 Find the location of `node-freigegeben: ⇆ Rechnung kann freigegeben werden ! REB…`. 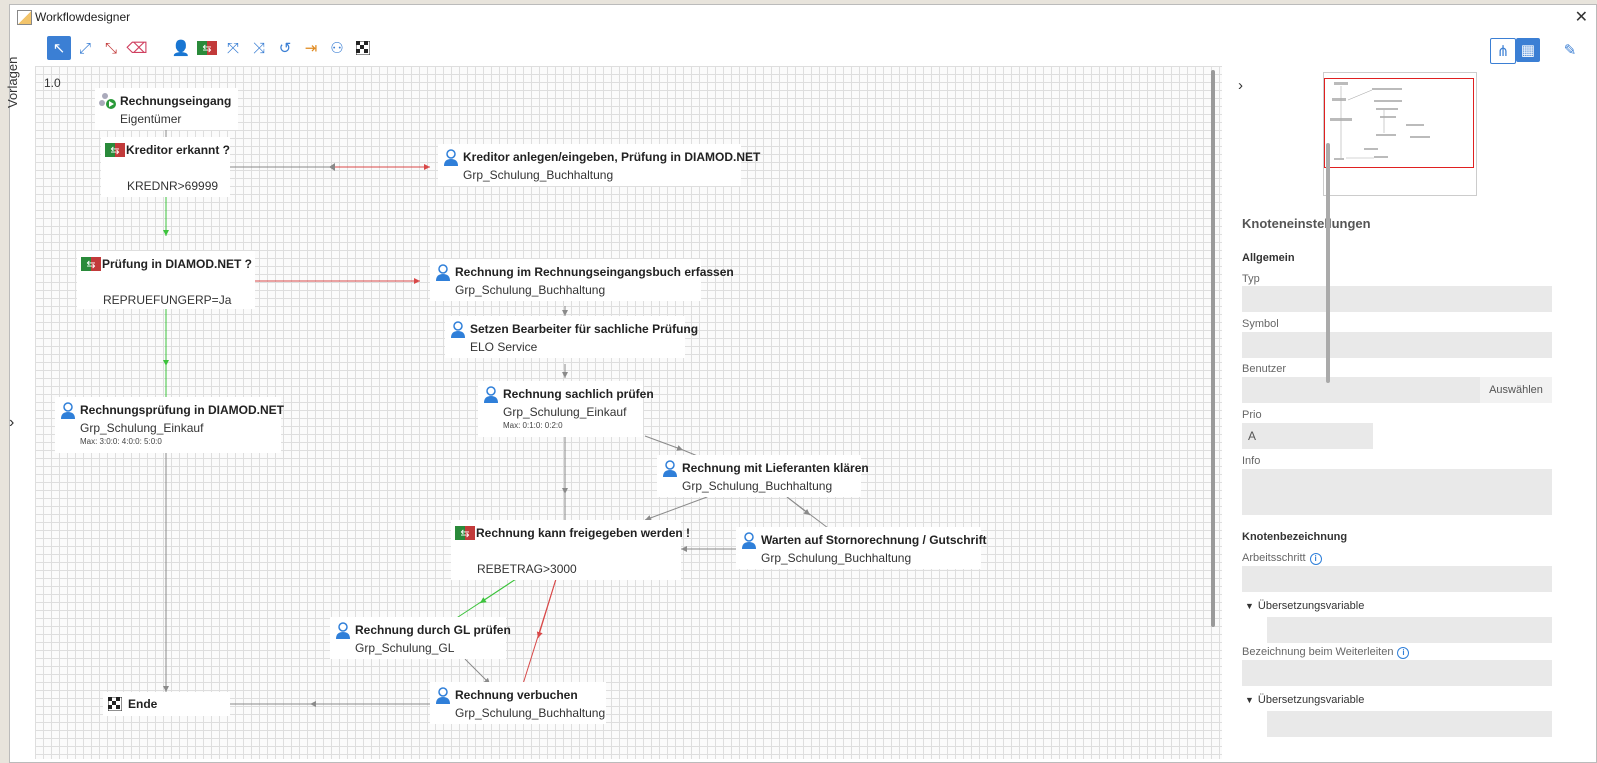

node-freigegeben: ⇆ Rechnung kann freigegeben werden ! REB… is located at coordinates (570, 550).